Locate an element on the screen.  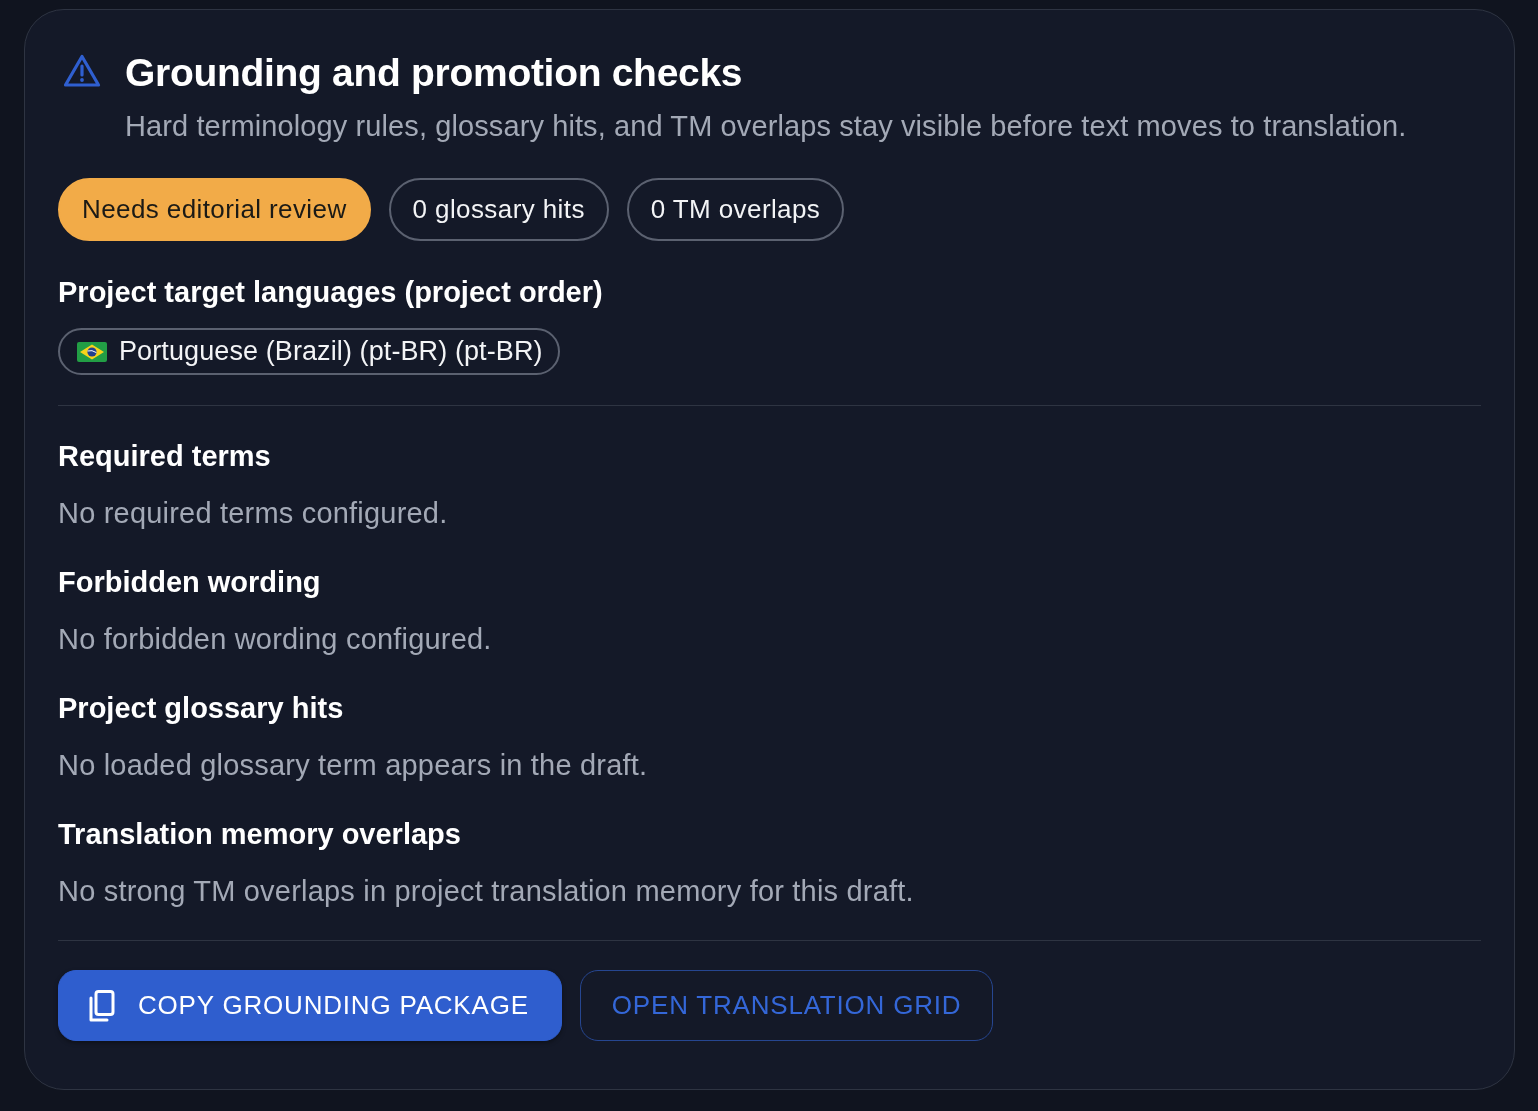
section-text: No strong TM overlaps in project translation memory for this draft. is located at coordinates (486, 891).